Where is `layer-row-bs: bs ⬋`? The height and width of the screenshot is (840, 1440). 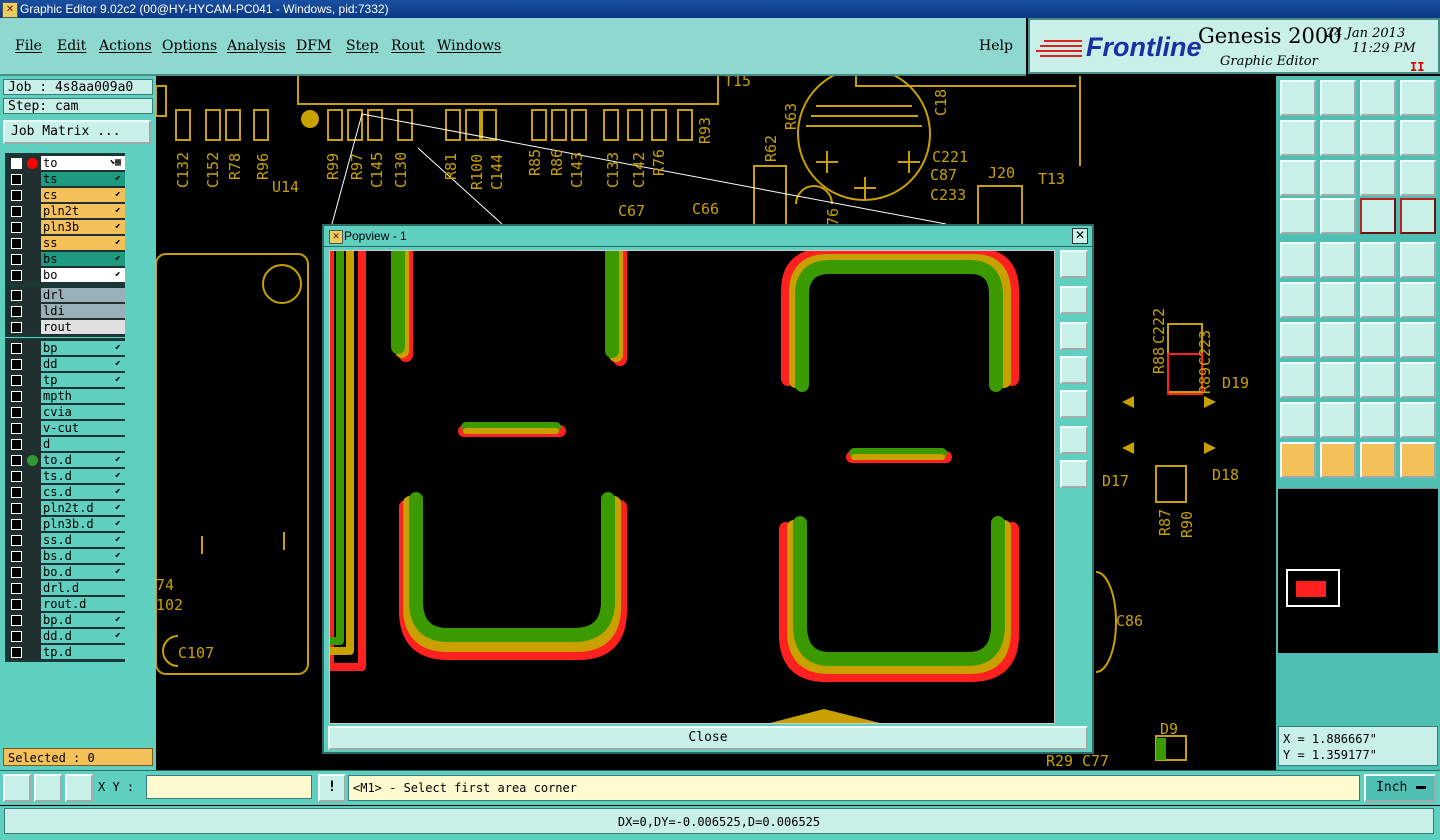
layer-row-bs: bs ⬋ is located at coordinates (66, 259).